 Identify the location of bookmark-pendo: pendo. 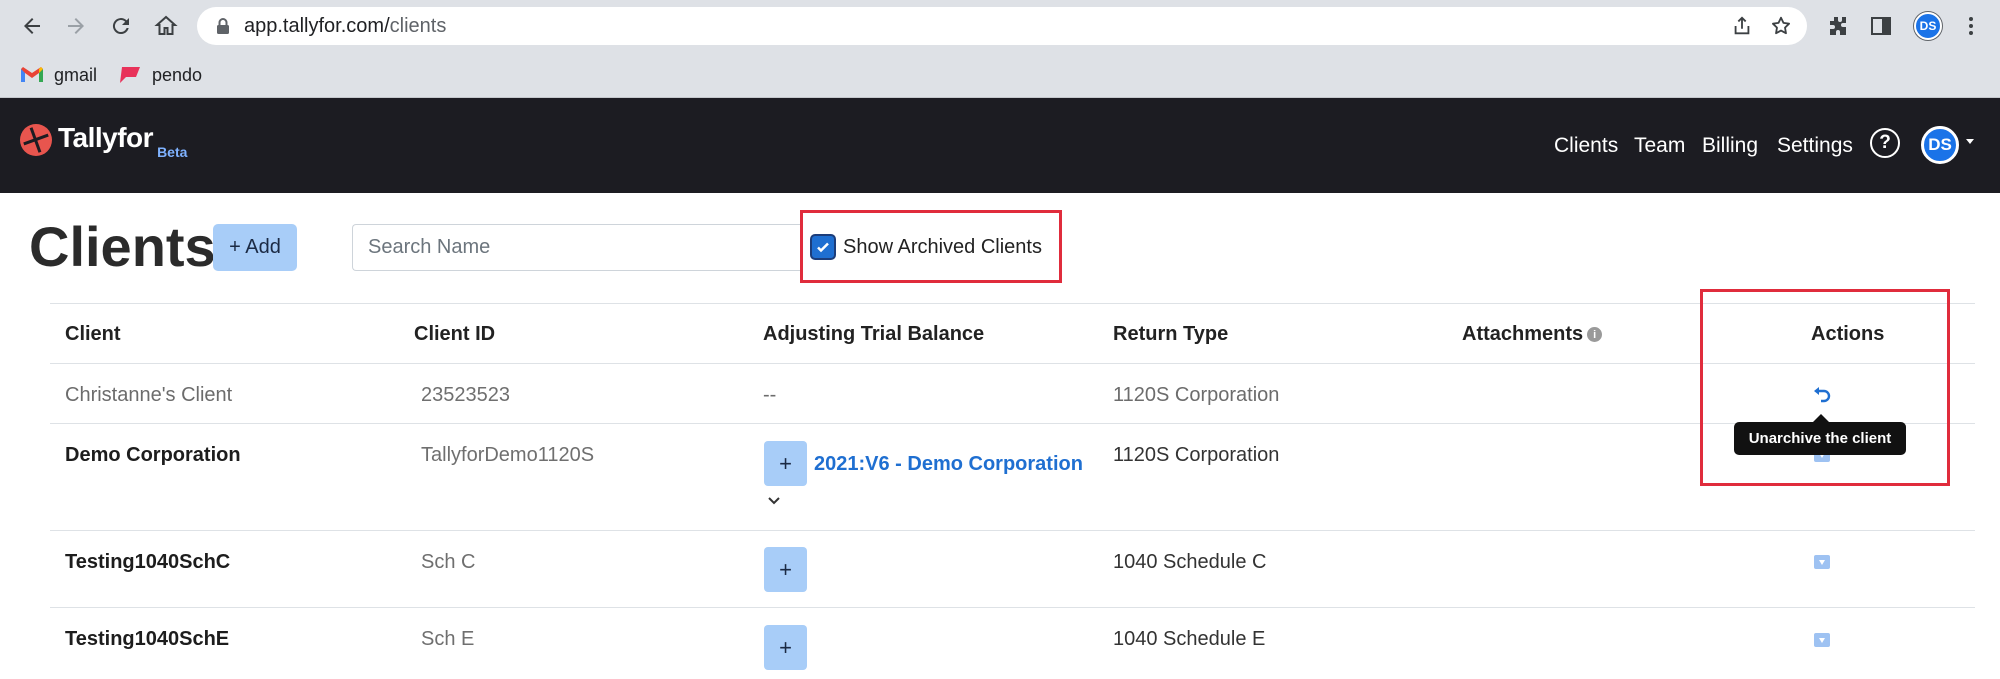
(160, 75).